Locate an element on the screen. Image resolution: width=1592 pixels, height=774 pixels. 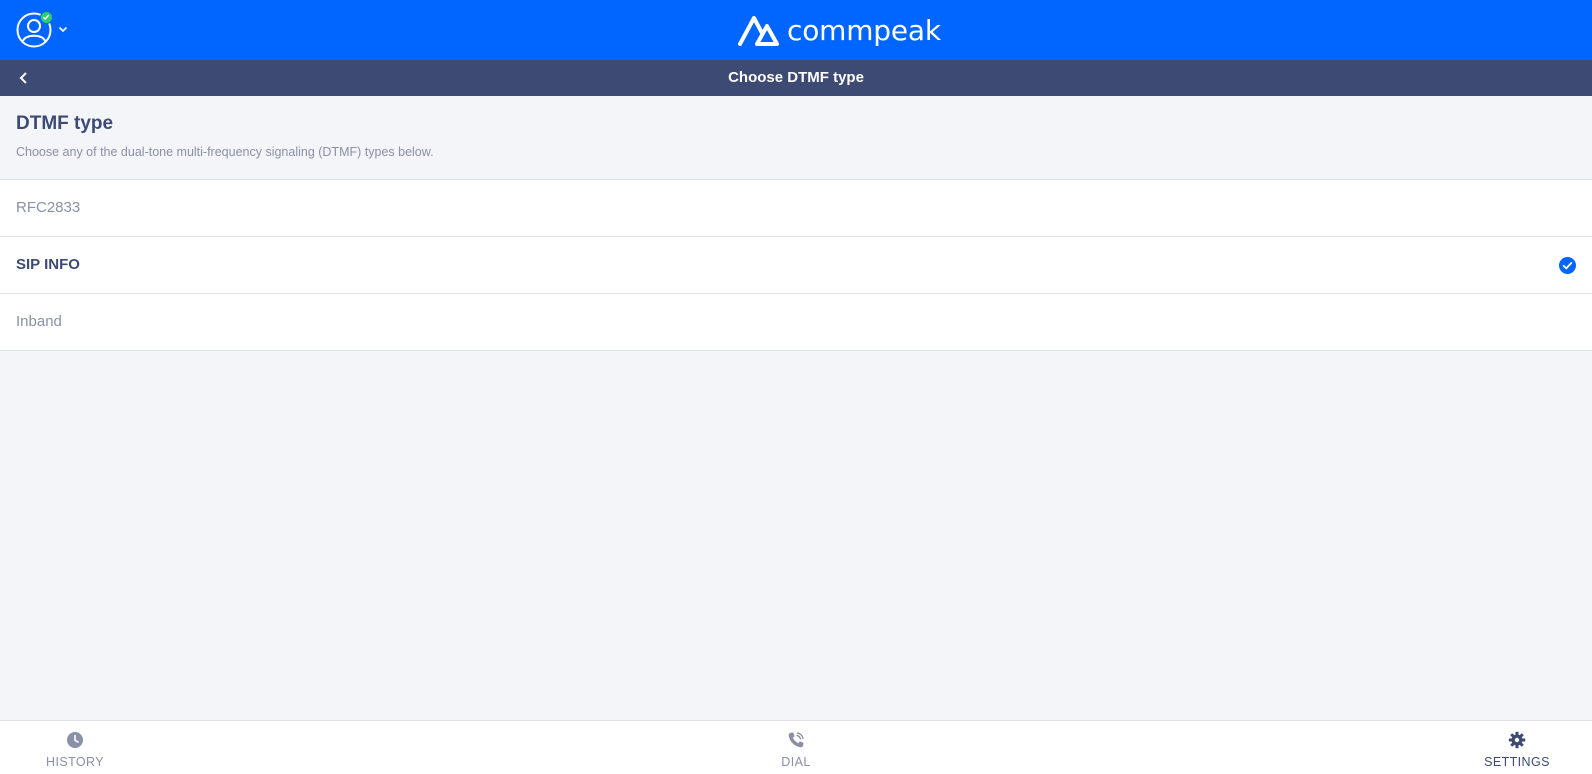
nav-dial-label: DIAL is located at coordinates (796, 762).